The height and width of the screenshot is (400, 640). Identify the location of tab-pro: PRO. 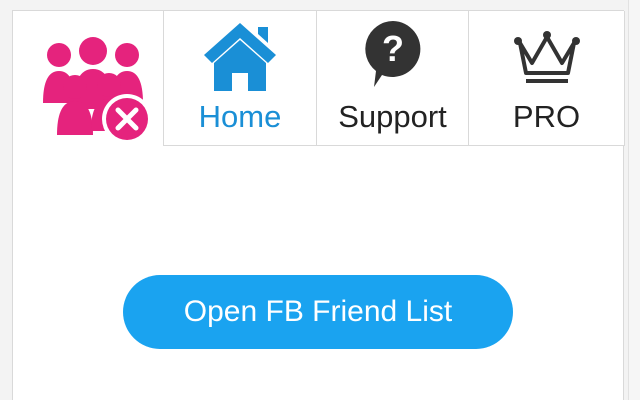
(546, 78).